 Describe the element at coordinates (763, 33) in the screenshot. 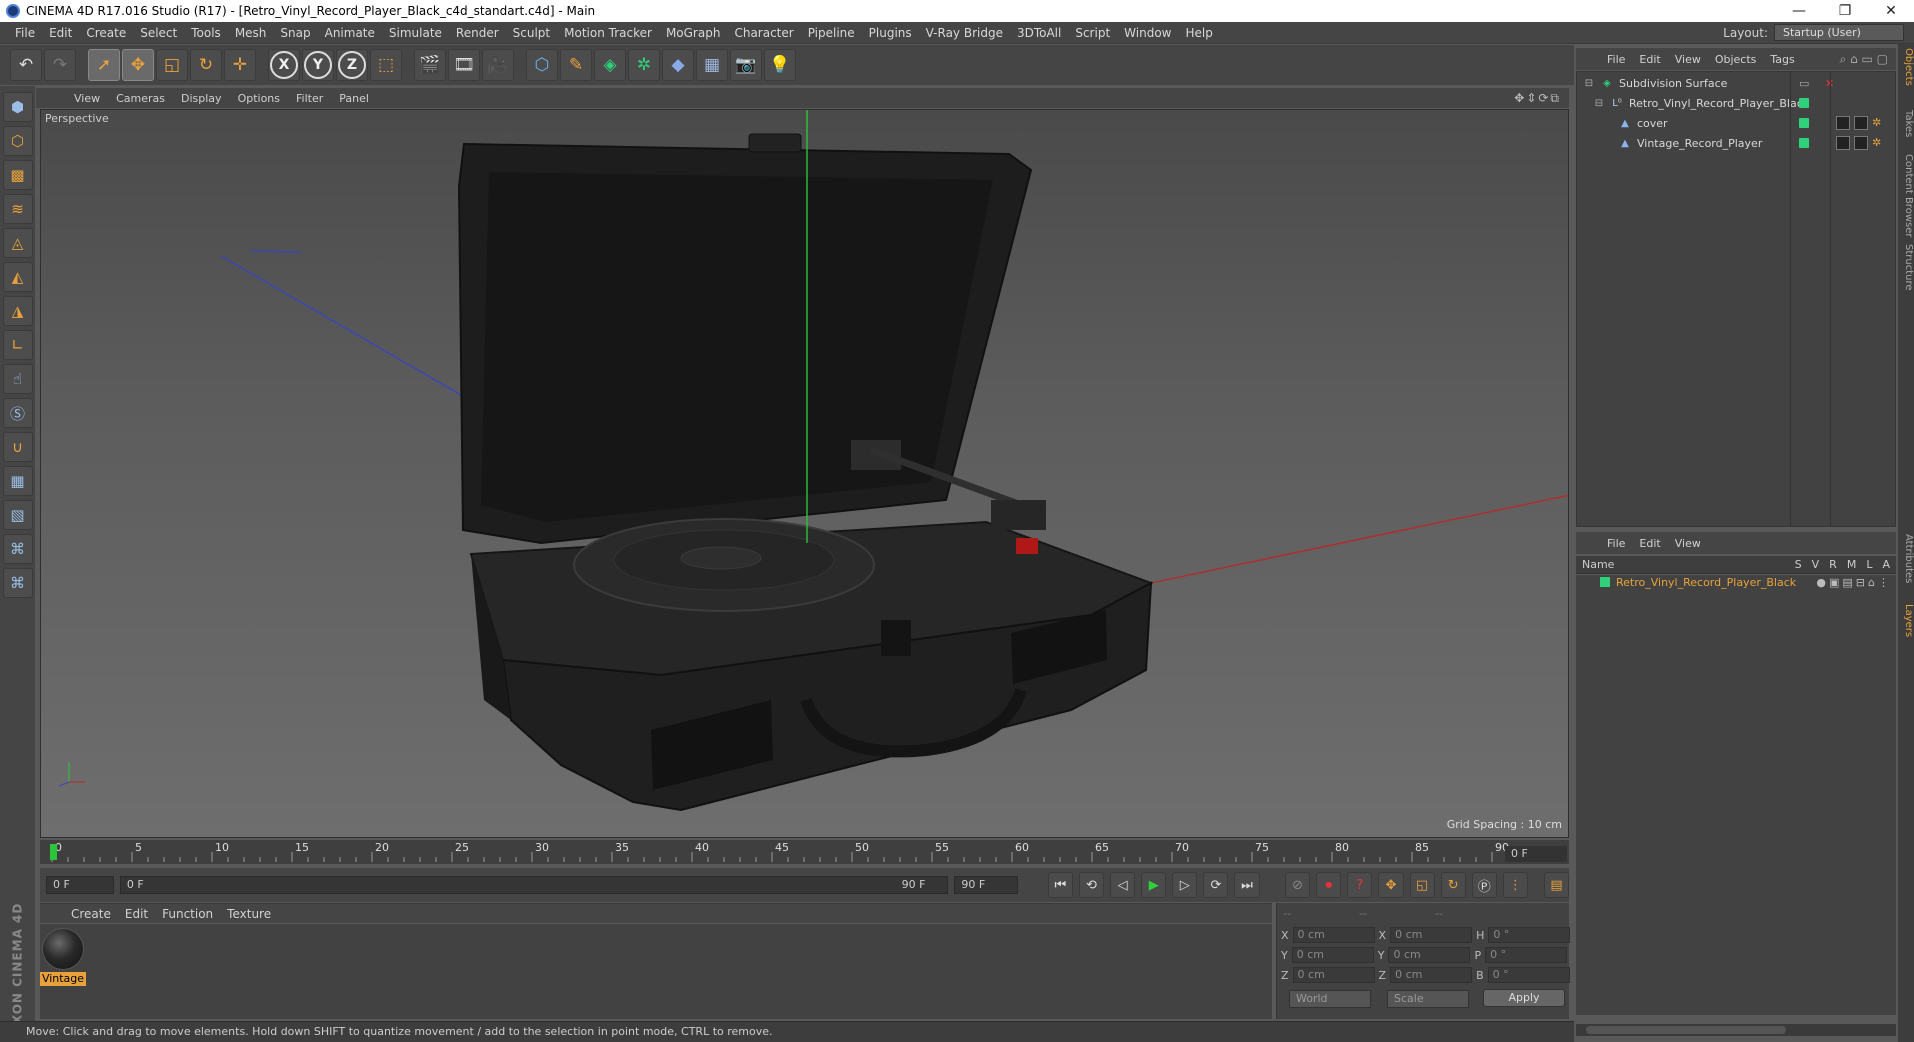

I see `menu-character: Character` at that location.